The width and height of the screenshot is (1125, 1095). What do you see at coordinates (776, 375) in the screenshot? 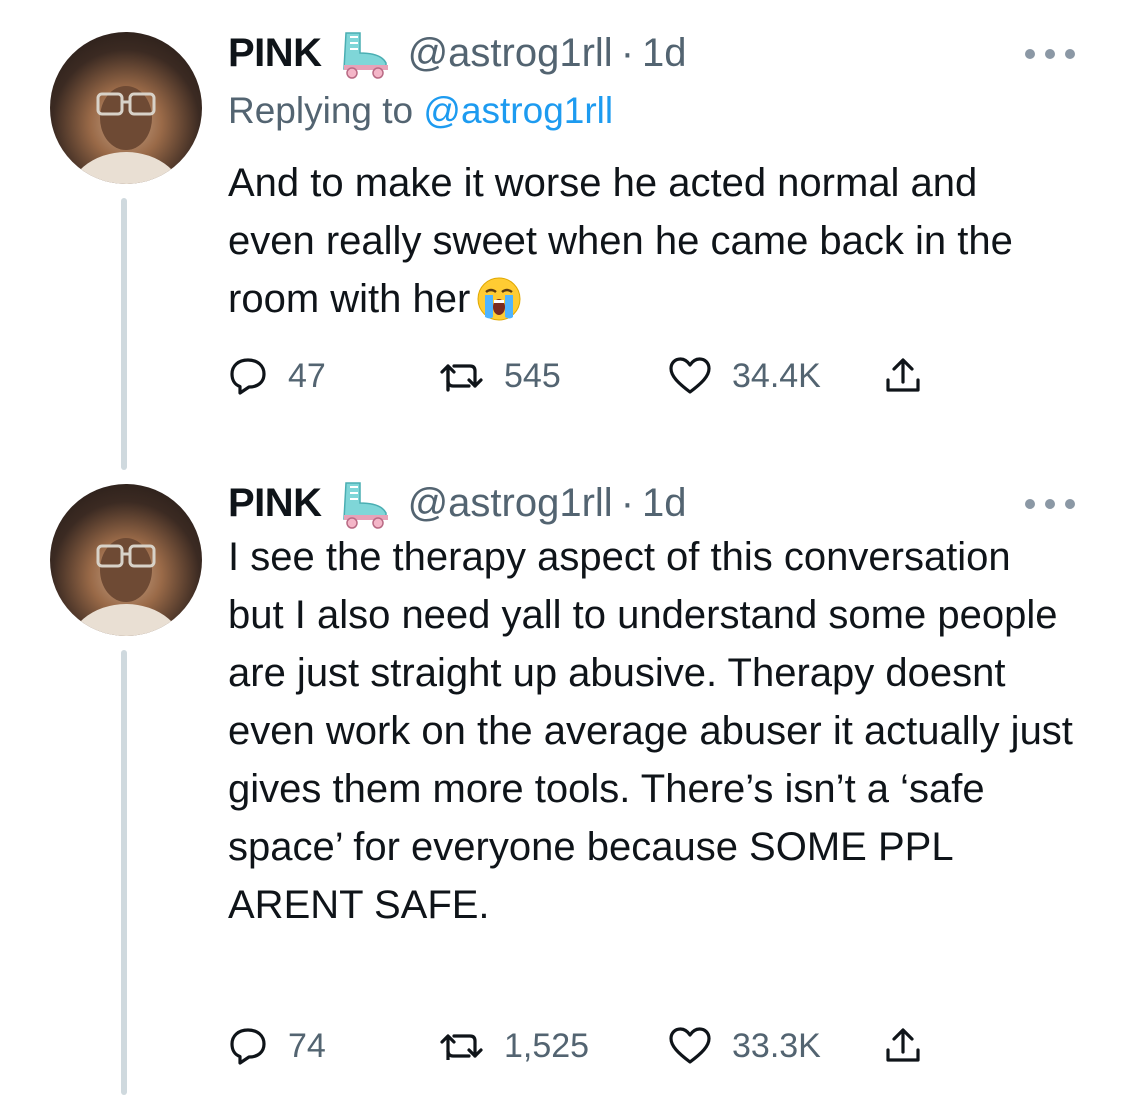
I see `like-count: 34.4K` at bounding box center [776, 375].